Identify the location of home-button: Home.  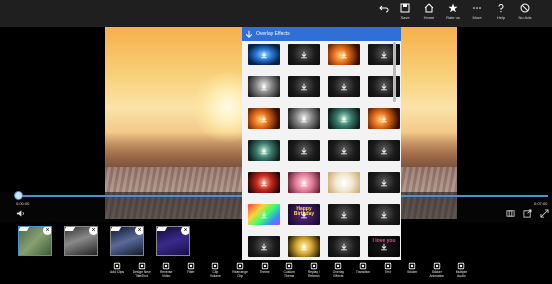
(429, 14).